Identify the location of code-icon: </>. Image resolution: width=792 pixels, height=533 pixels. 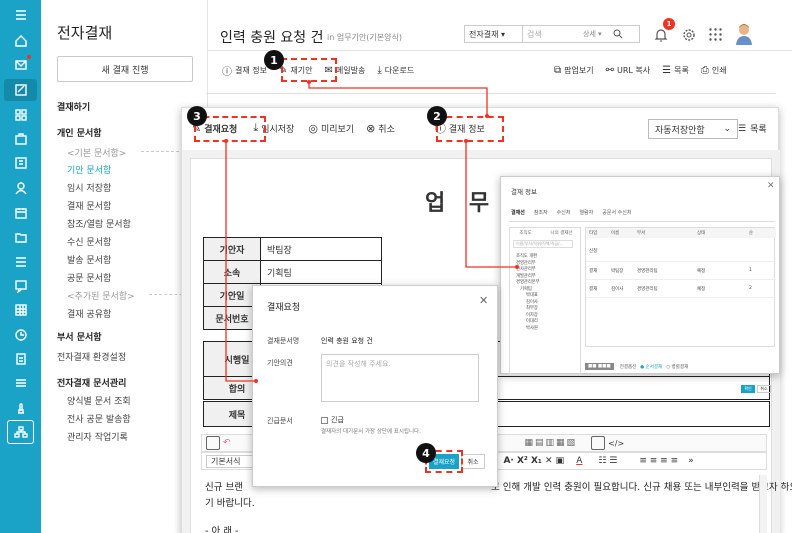
(616, 443).